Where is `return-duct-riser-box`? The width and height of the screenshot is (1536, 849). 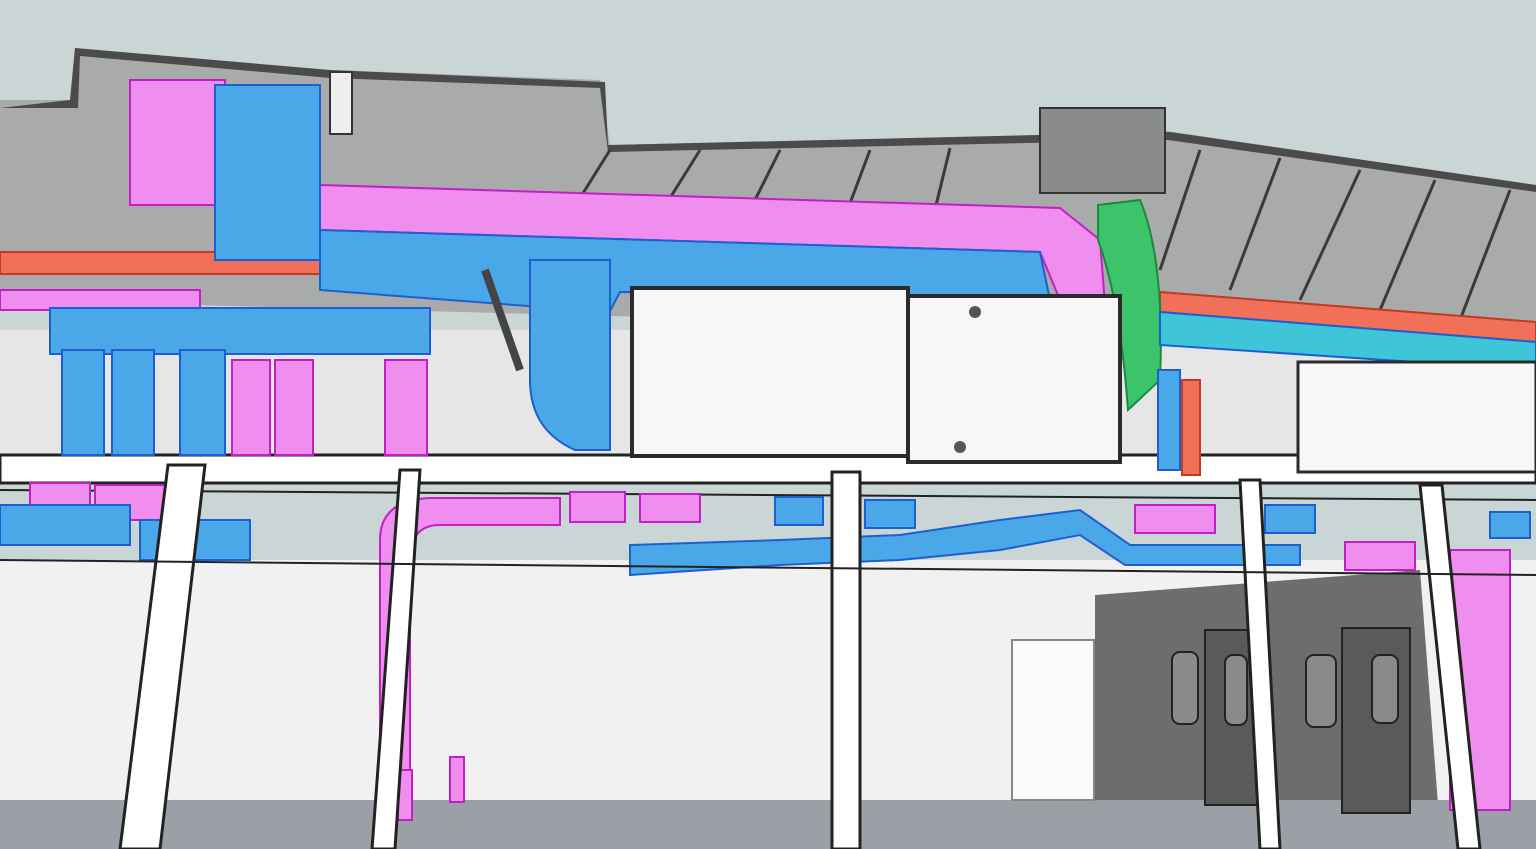 return-duct-riser-box is located at coordinates (177, 142).